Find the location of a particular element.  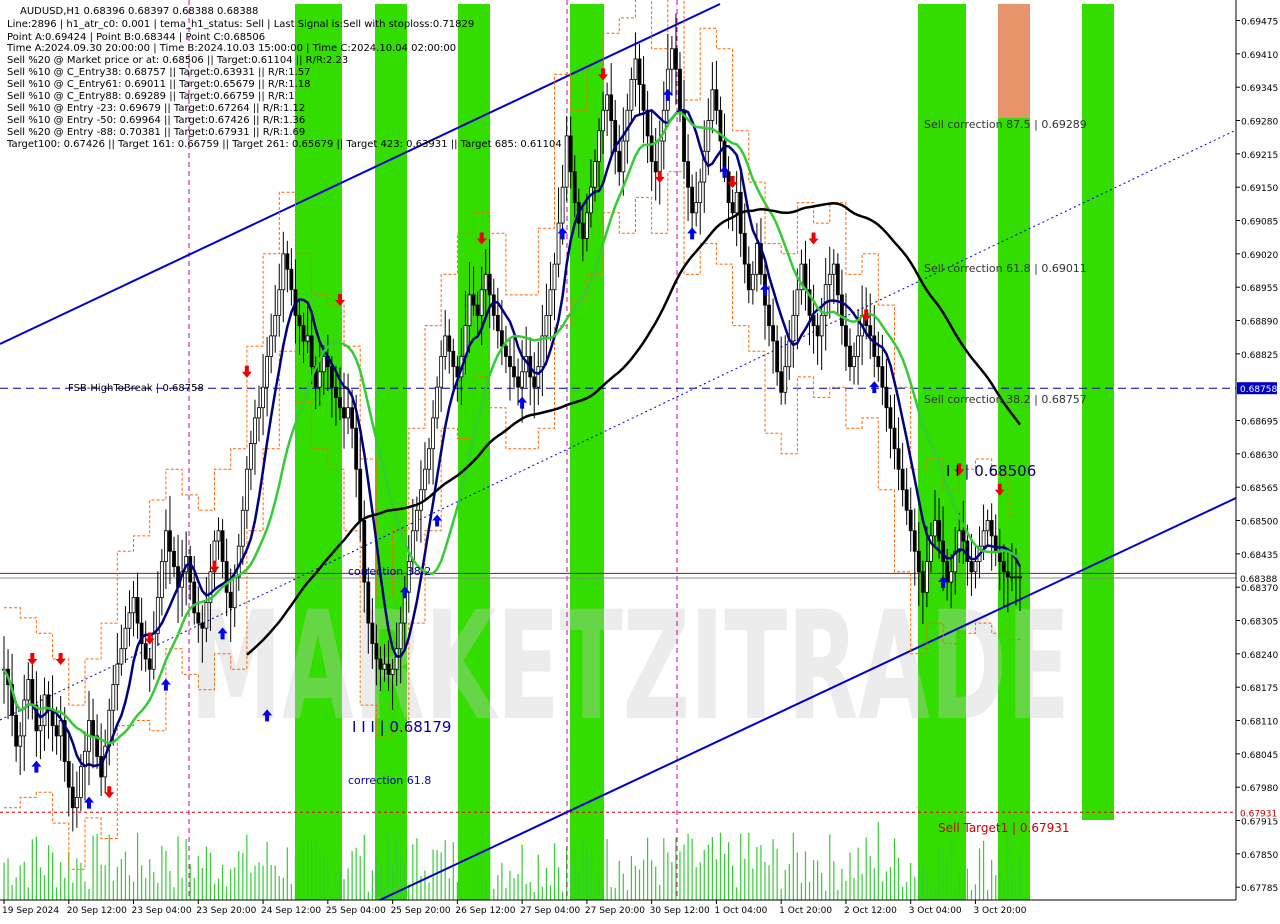

x-tick-label: 25 Sep 20:00 is located at coordinates (421, 911).